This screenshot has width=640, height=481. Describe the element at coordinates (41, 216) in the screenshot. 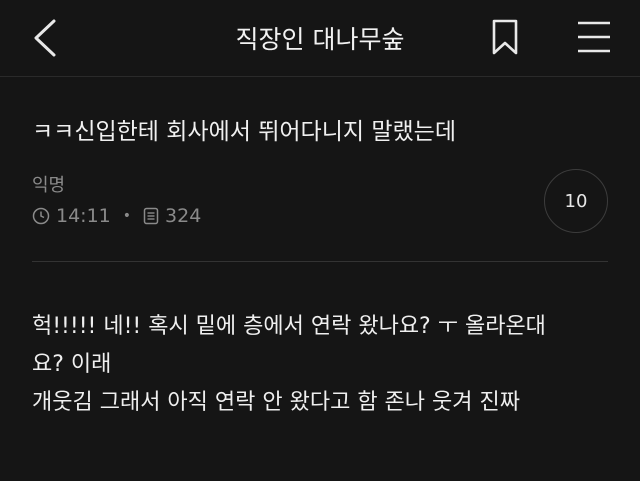

I see `clock-icon` at that location.